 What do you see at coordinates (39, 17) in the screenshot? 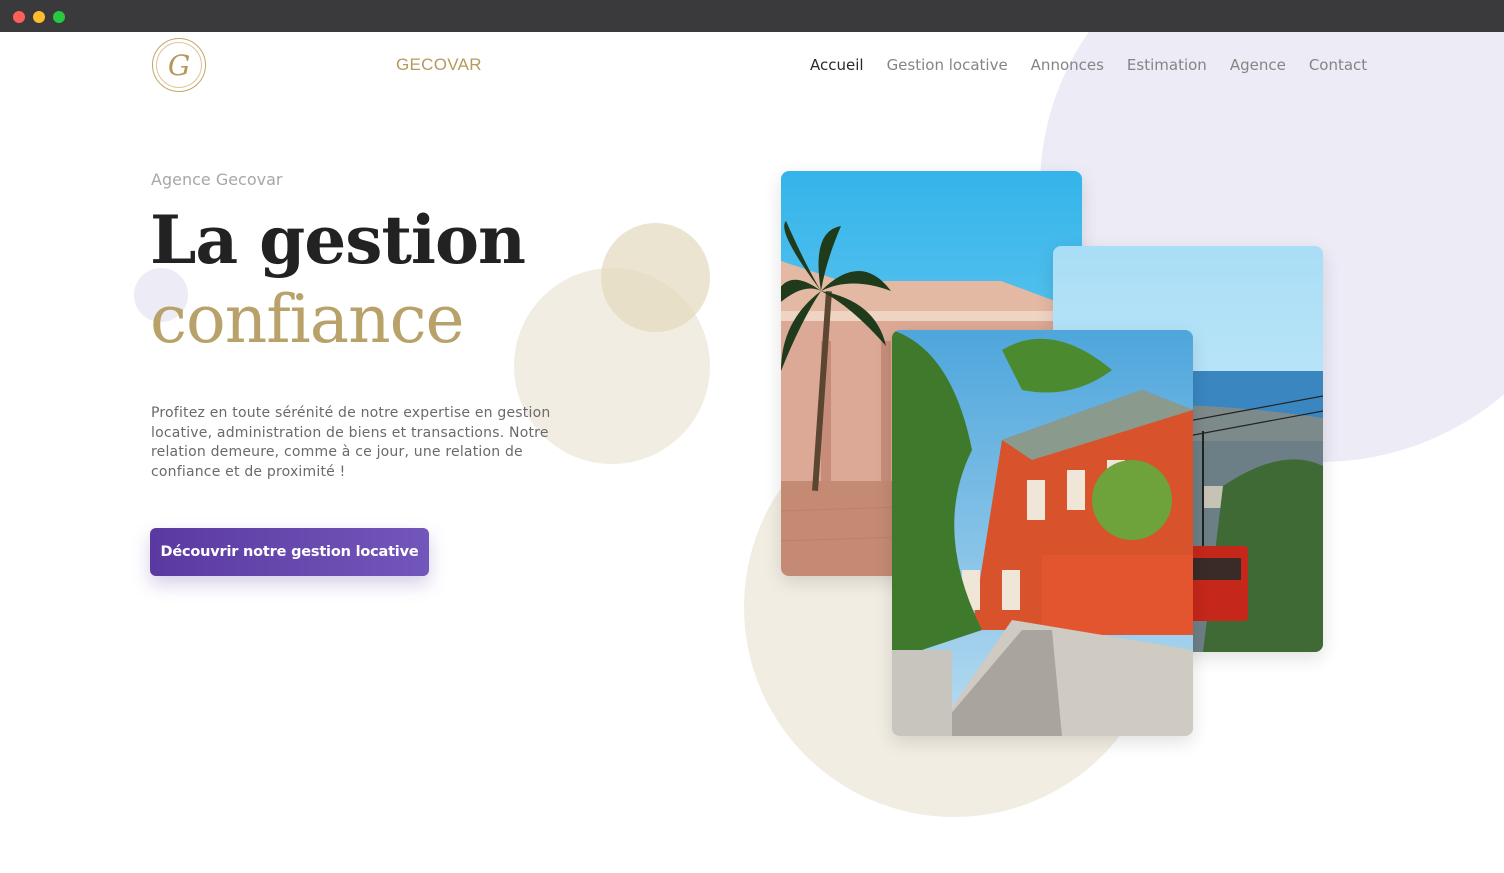
I see `minimize-window-button` at bounding box center [39, 17].